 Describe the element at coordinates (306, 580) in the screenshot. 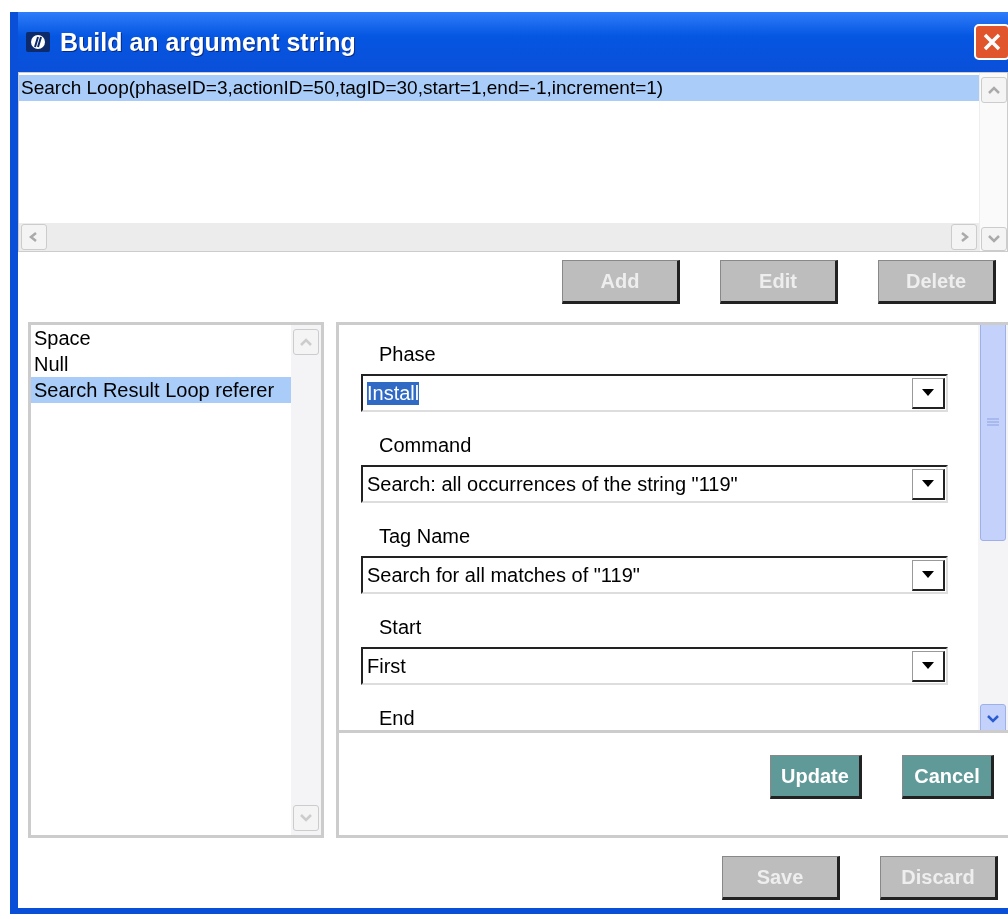

I see `list-scrollbar` at that location.